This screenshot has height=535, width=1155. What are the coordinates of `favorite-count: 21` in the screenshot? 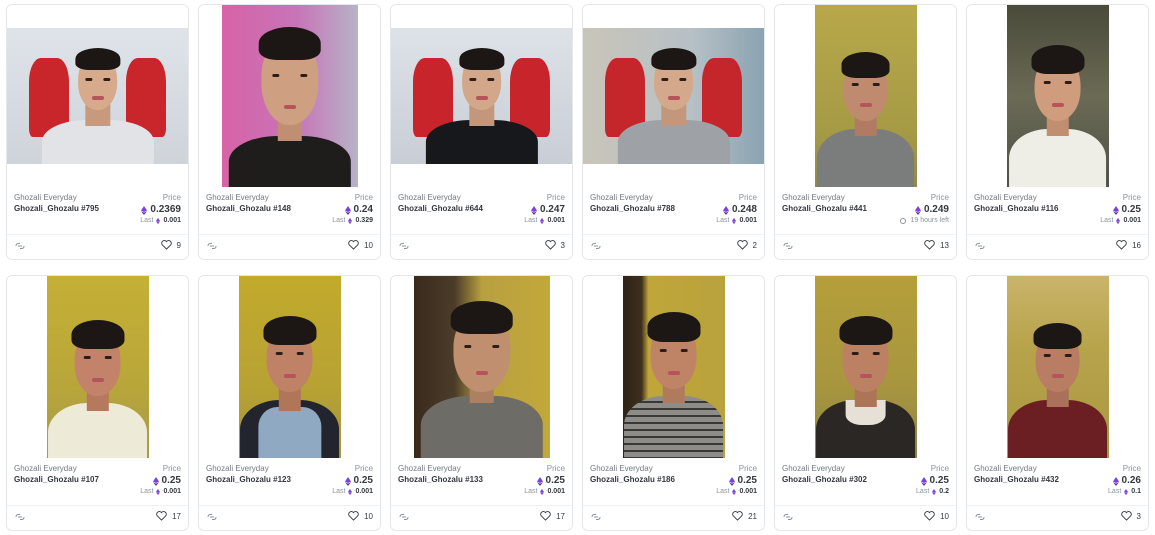 It's located at (752, 516).